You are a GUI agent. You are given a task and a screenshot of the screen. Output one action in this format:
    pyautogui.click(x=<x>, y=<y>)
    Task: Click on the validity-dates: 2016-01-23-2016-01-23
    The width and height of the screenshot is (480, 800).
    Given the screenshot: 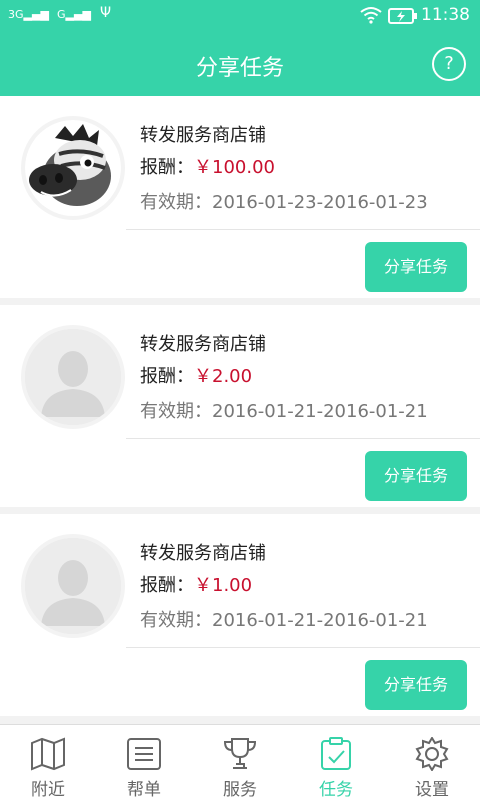 What is the action you would take?
    pyautogui.click(x=320, y=202)
    